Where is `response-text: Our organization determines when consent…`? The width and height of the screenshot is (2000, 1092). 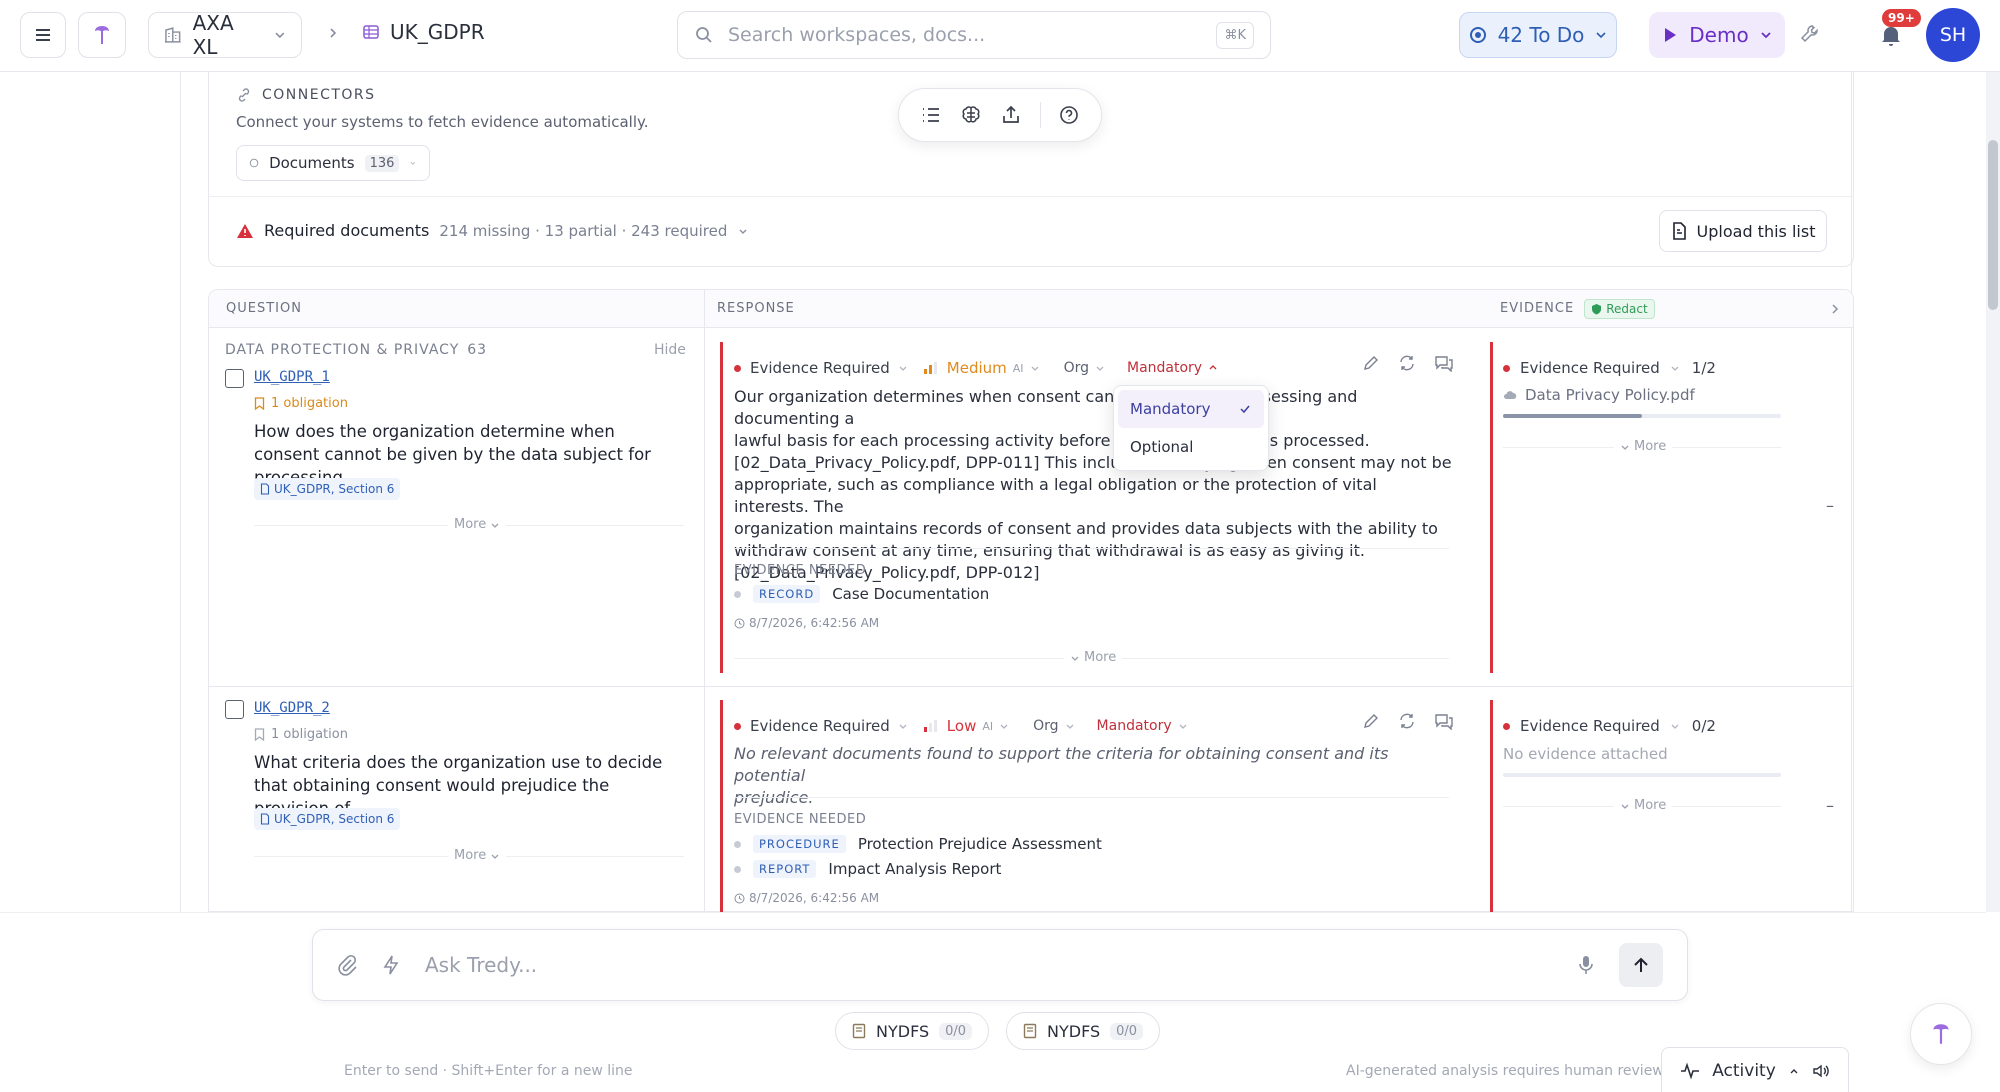
response-text: Our organization determines when consent… is located at coordinates (1095, 485).